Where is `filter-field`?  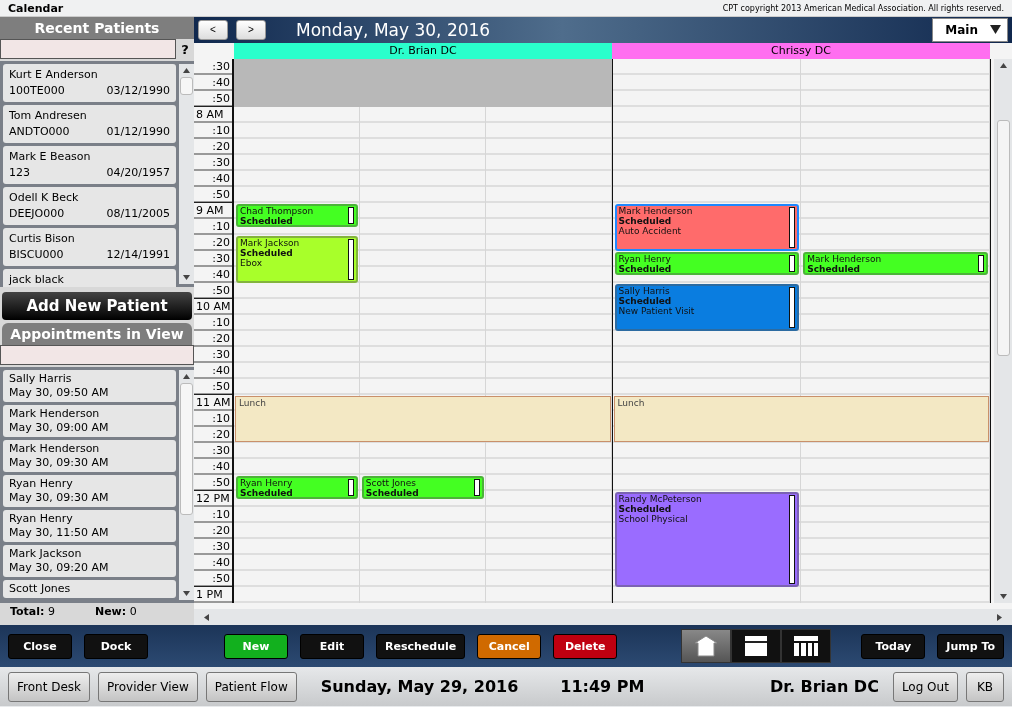 filter-field is located at coordinates (97, 355).